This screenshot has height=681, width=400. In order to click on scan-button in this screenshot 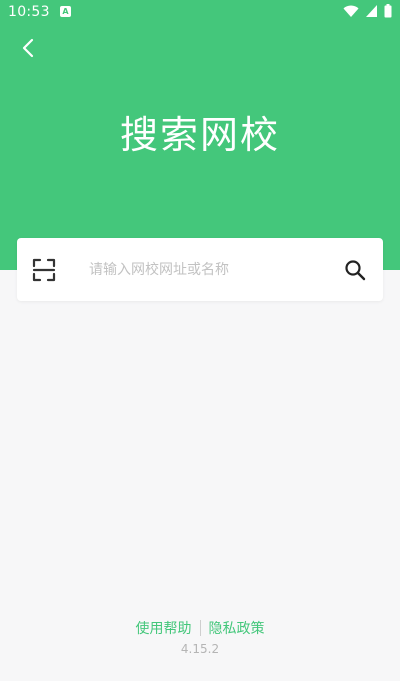, I will do `click(44, 270)`.